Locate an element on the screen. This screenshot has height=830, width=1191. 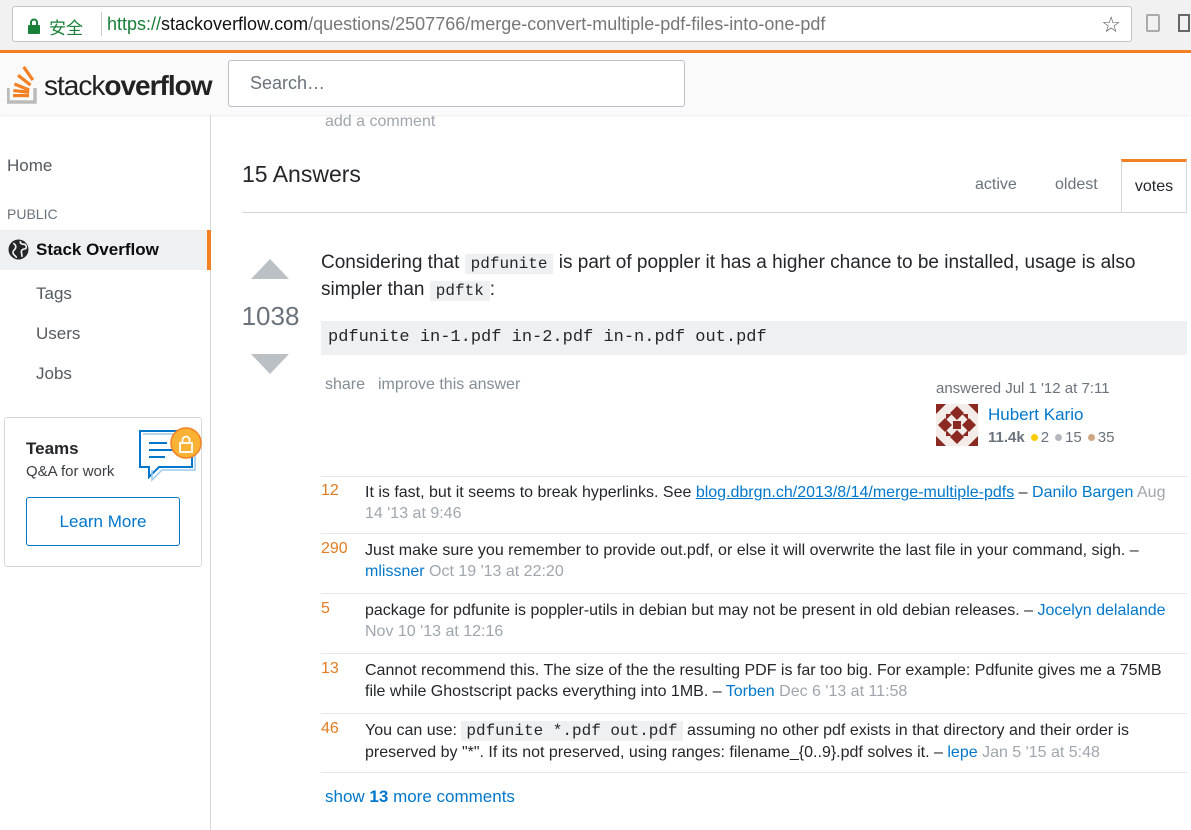
nav-stack-overflow: Stack Overflow is located at coordinates (105, 250).